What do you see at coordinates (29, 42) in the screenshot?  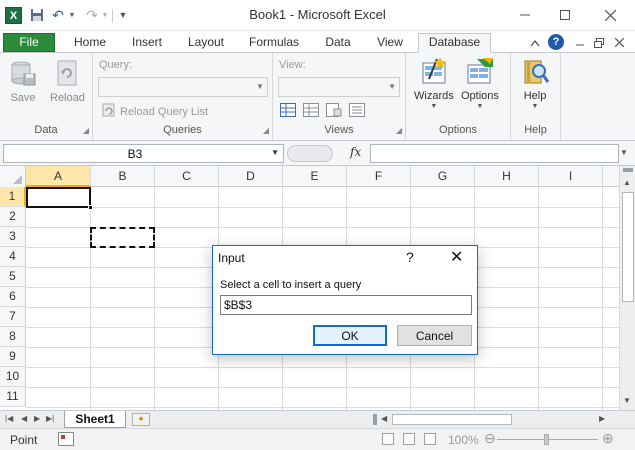 I see `tab-file: File` at bounding box center [29, 42].